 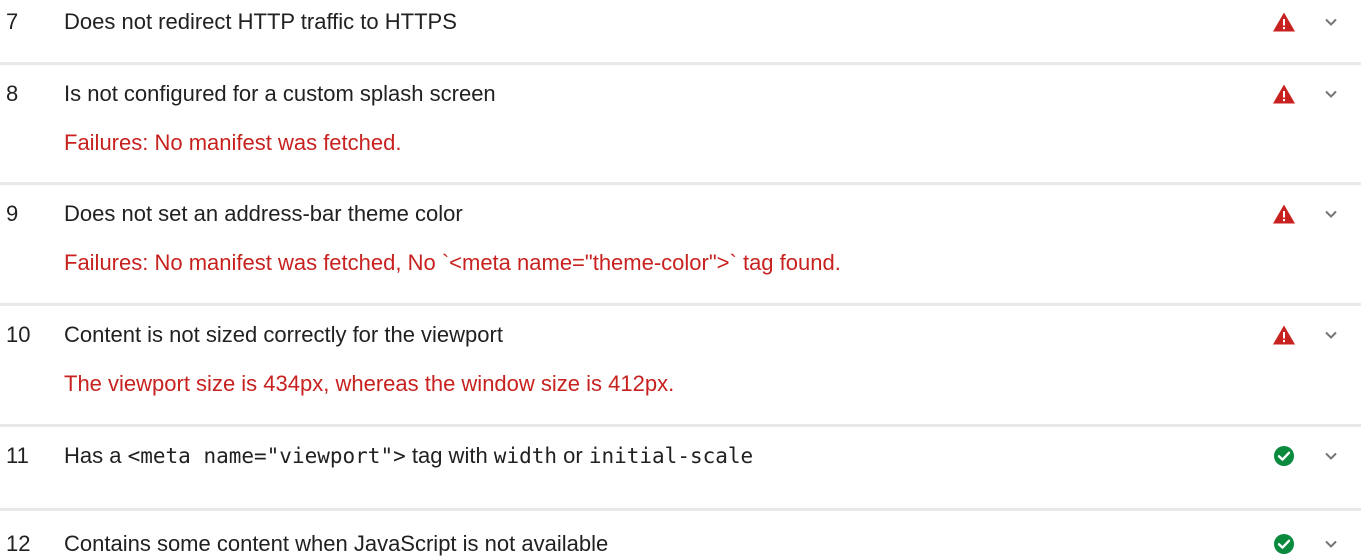 What do you see at coordinates (233, 142) in the screenshot?
I see `audit-details: Failures: No manifest was fetched.` at bounding box center [233, 142].